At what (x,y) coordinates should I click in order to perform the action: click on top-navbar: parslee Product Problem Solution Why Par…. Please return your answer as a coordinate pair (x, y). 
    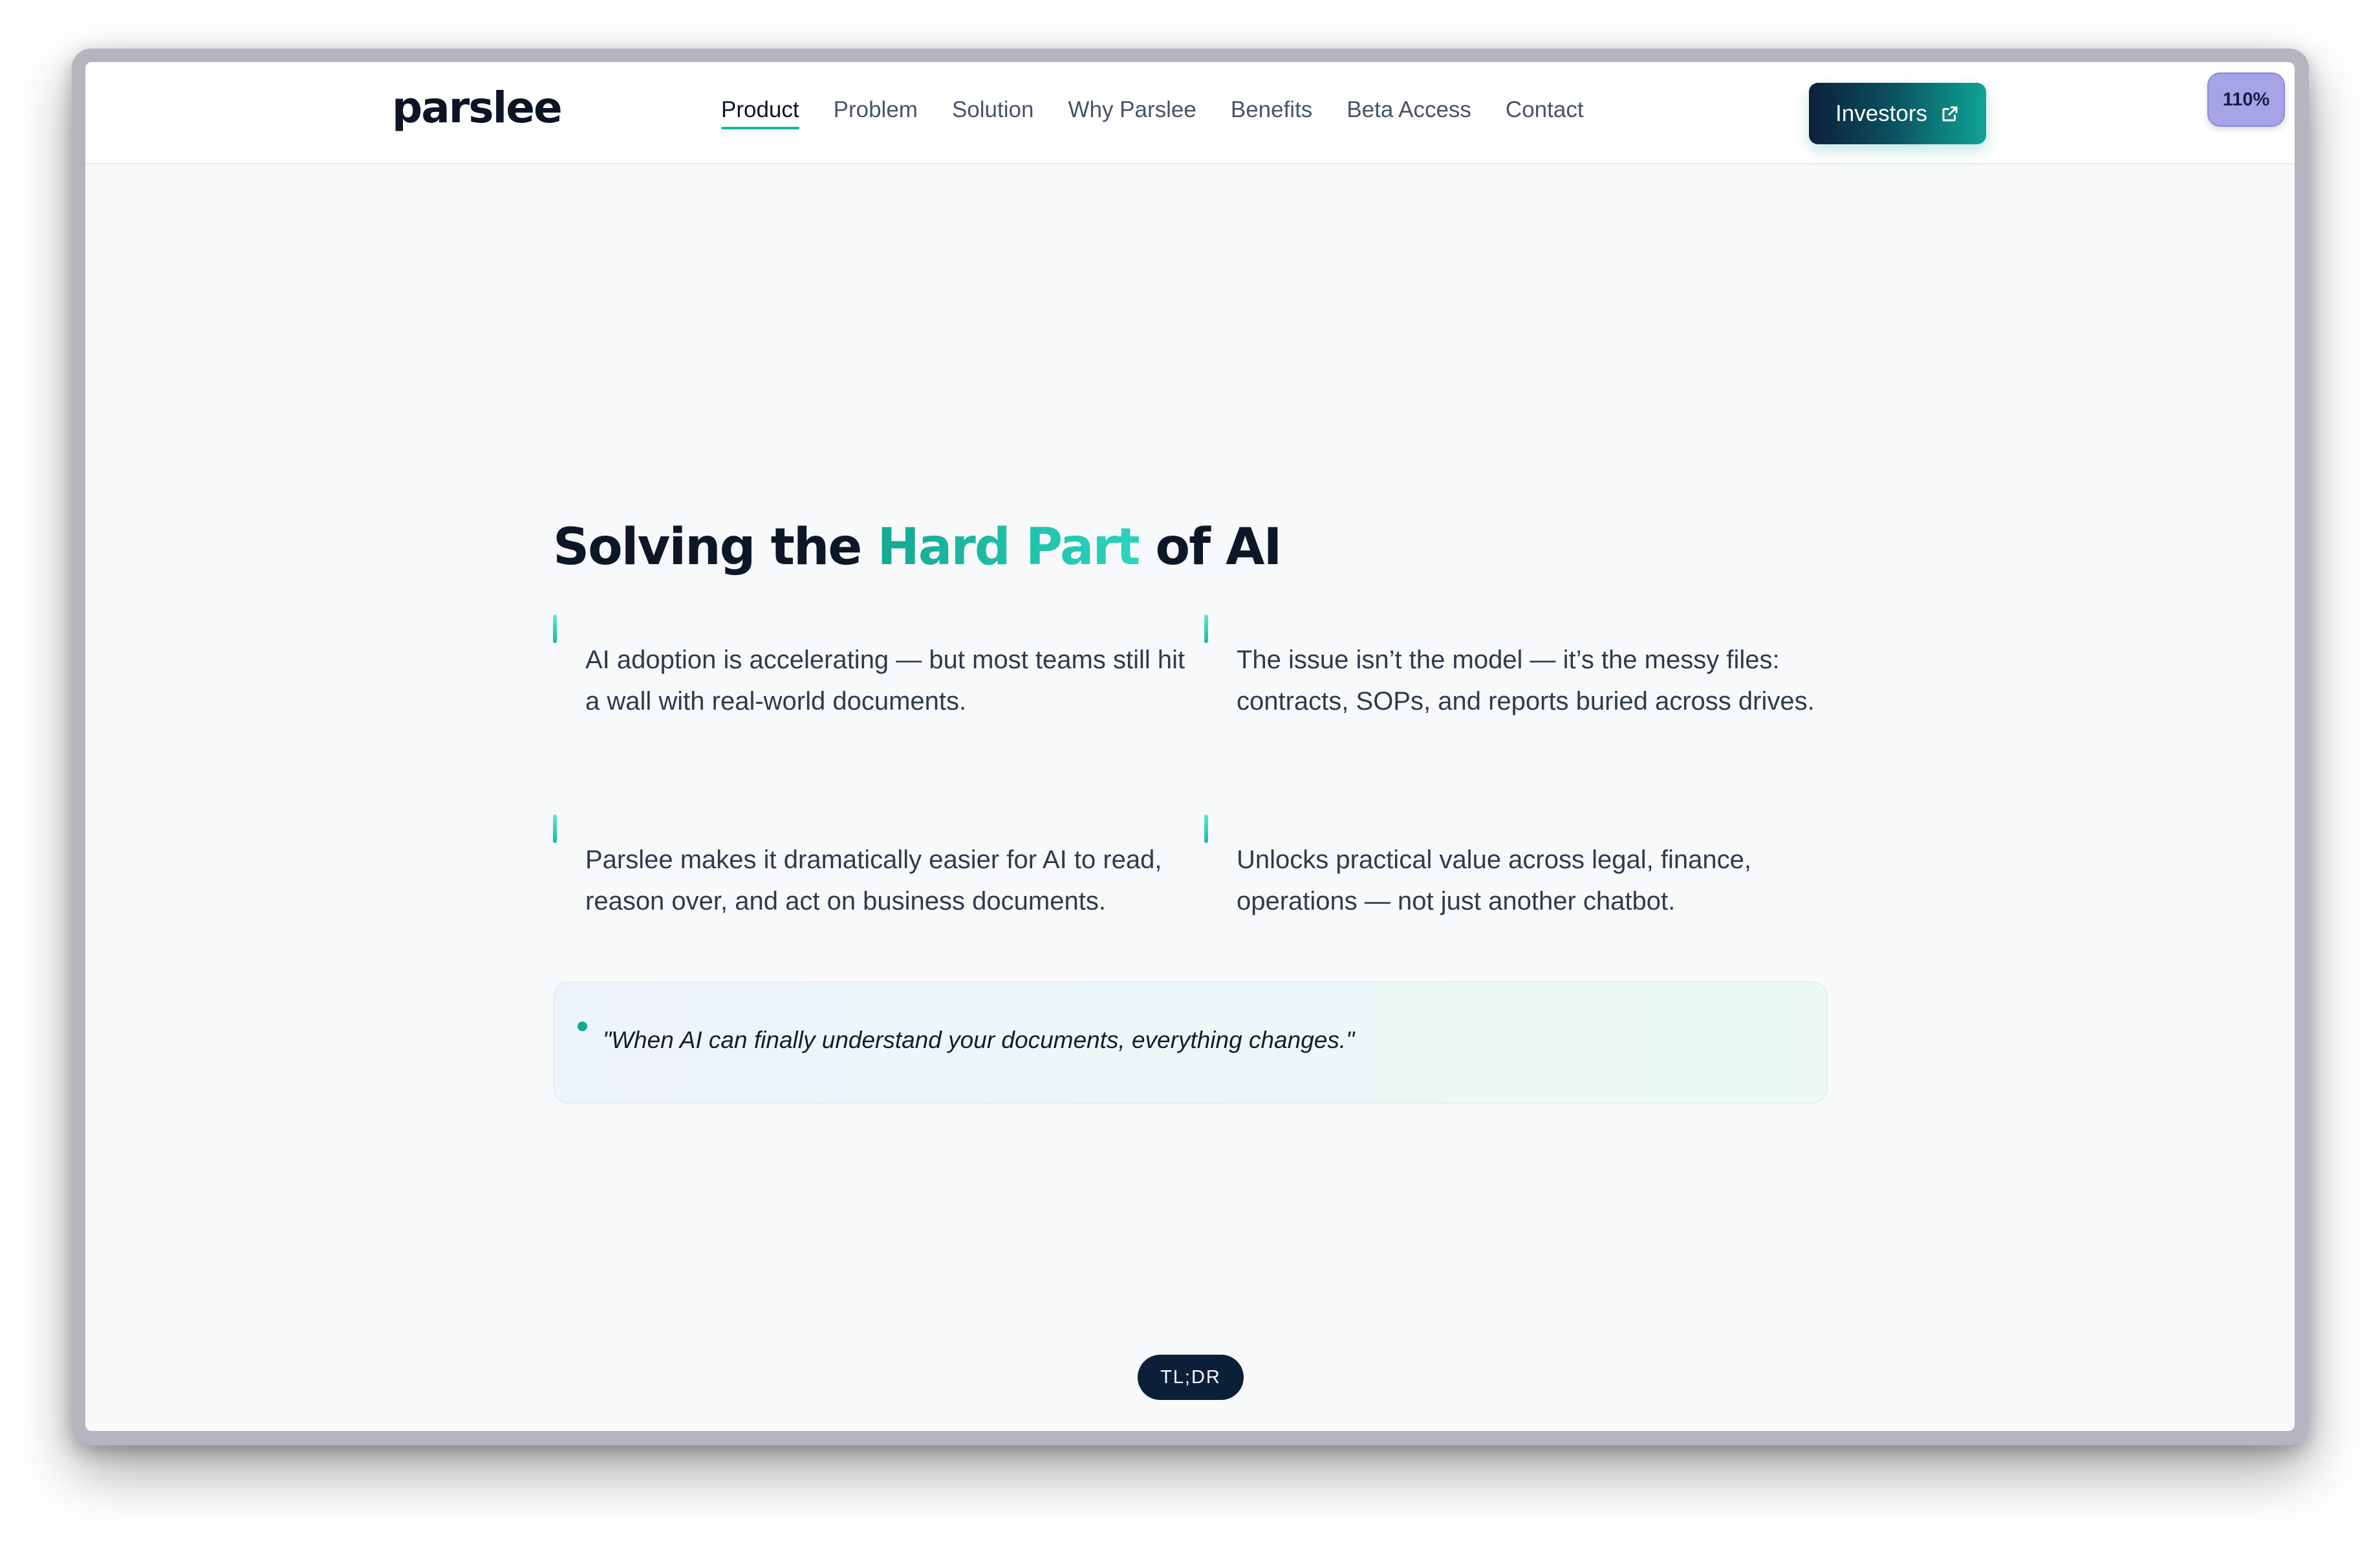
    Looking at the image, I should click on (1190, 113).